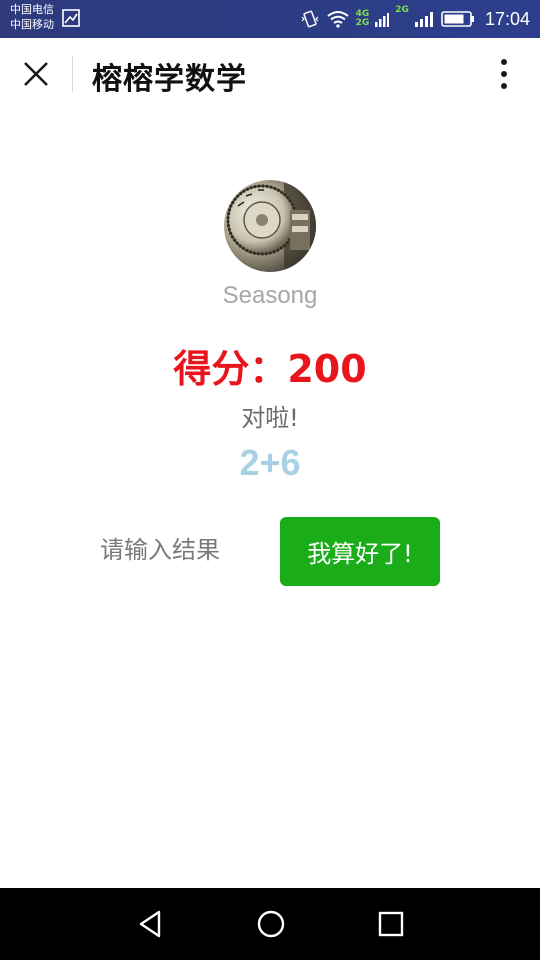 This screenshot has height=960, width=540. Describe the element at coordinates (32, 9) in the screenshot. I see `carrier-1: 中国电信` at that location.